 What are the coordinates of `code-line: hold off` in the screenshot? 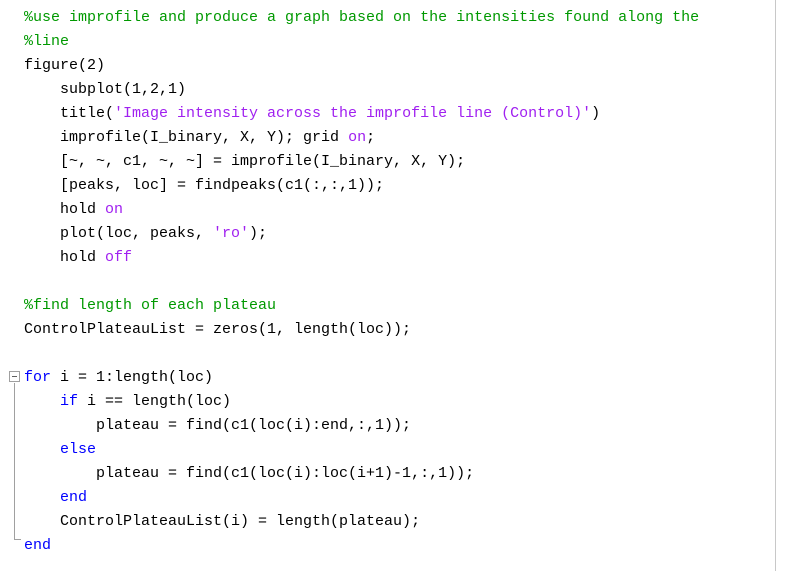 It's located at (361, 258).